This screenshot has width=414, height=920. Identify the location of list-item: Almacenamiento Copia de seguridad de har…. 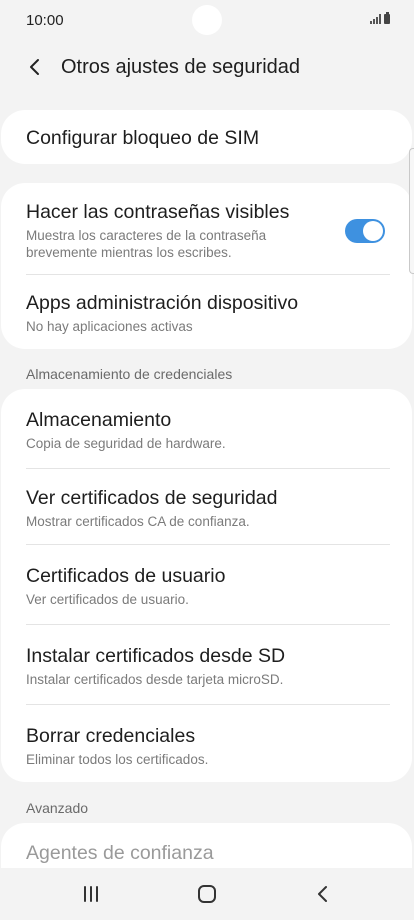
(206, 430).